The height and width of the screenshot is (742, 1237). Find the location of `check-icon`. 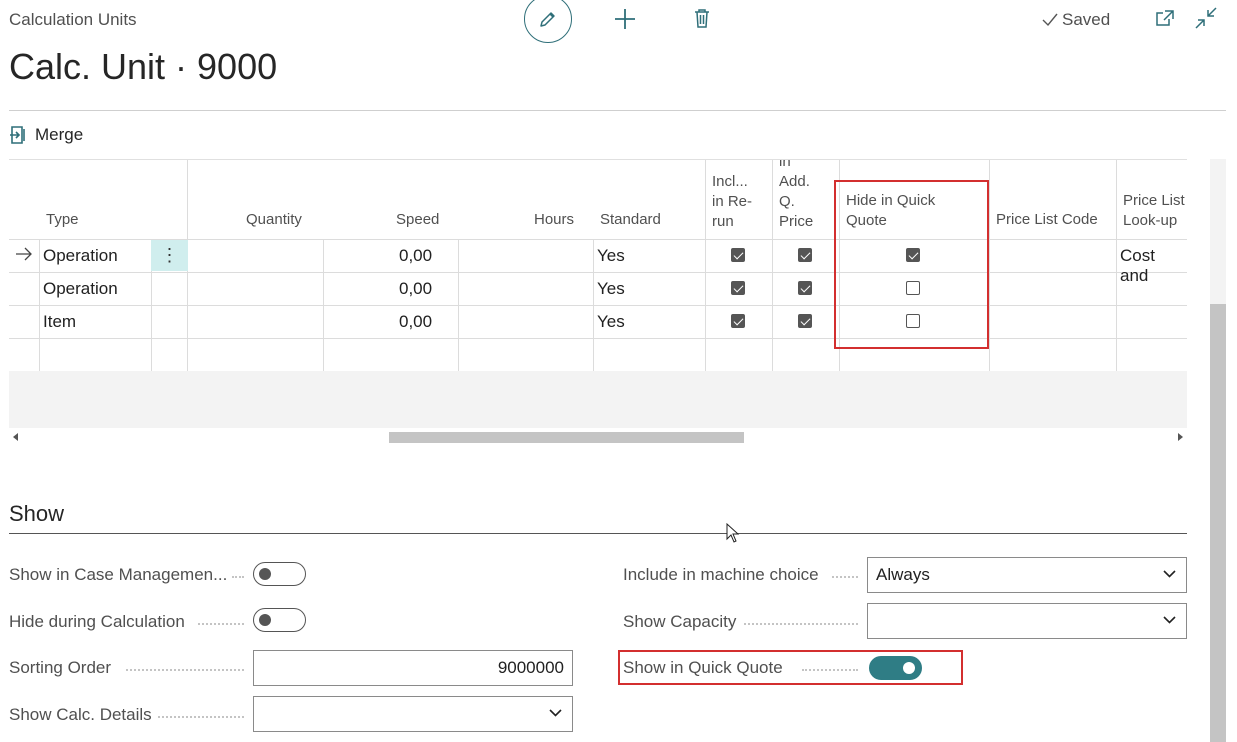

check-icon is located at coordinates (1050, 20).